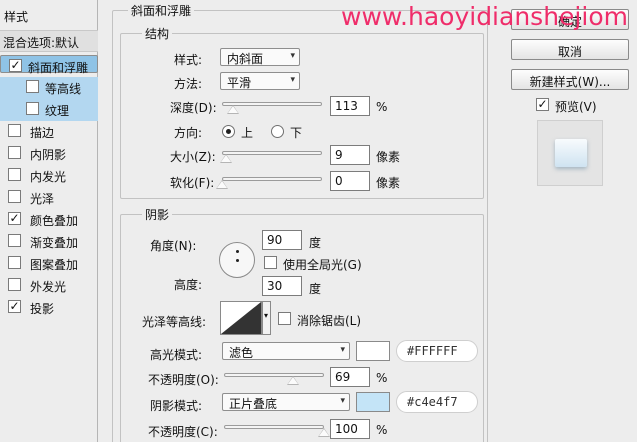 The width and height of the screenshot is (637, 442). Describe the element at coordinates (274, 427) in the screenshot. I see `shadow-opacity-track` at that location.